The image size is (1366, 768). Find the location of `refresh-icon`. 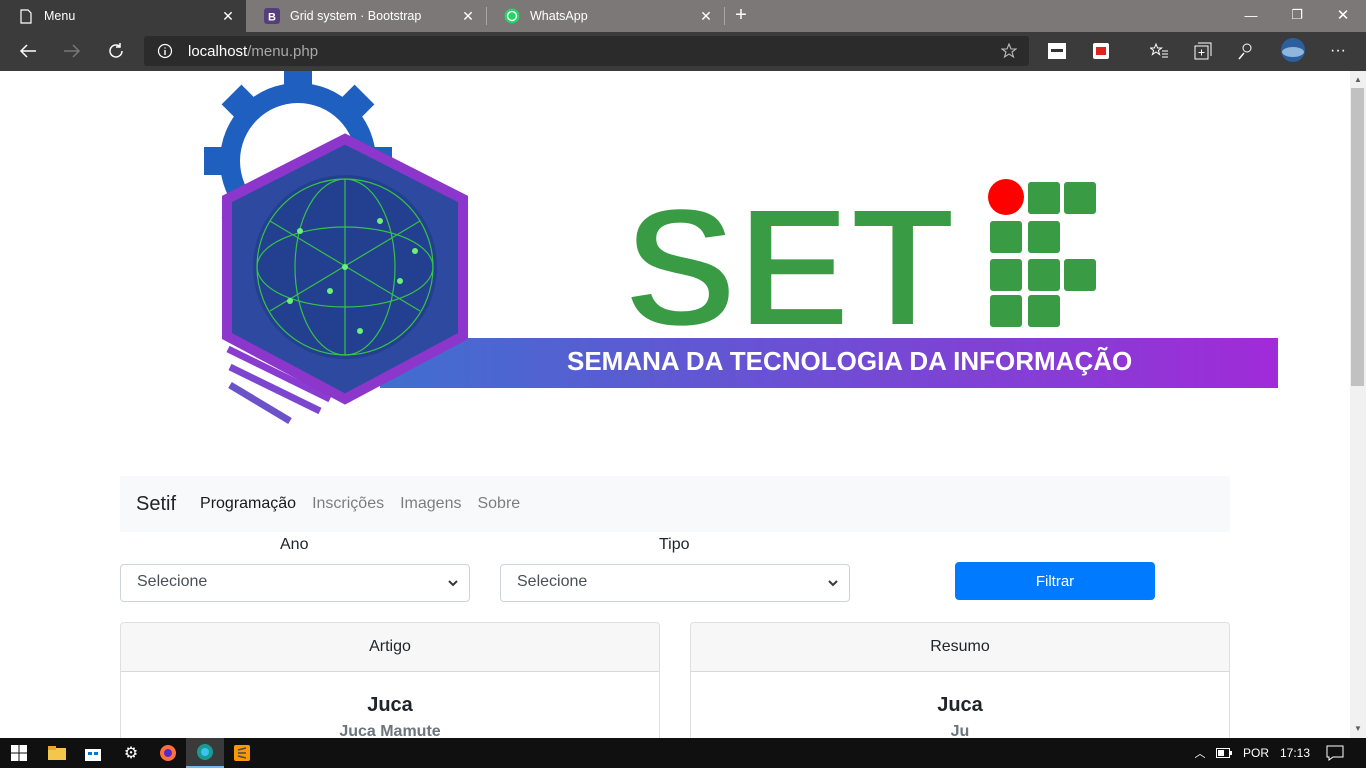

refresh-icon is located at coordinates (116, 50).